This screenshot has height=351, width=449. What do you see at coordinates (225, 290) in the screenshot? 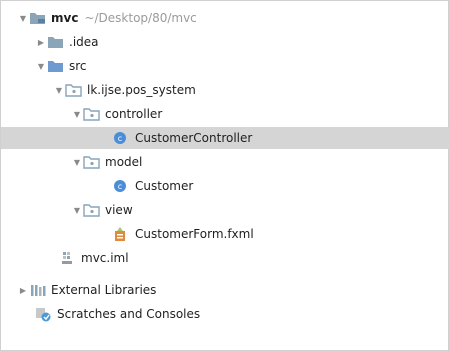
I see `tree-item-external-libraries: ▶ External Libraries` at bounding box center [225, 290].